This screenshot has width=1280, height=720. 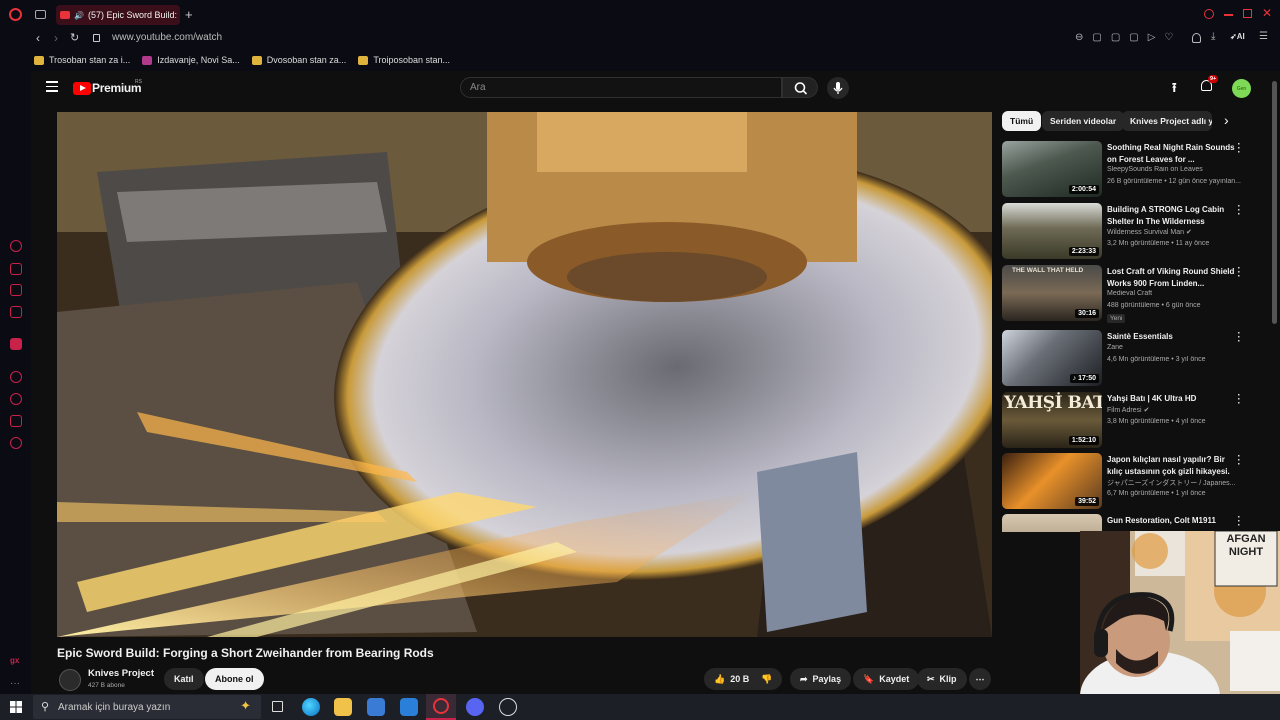 I want to click on extensions-icon, so click(x=16, y=421).